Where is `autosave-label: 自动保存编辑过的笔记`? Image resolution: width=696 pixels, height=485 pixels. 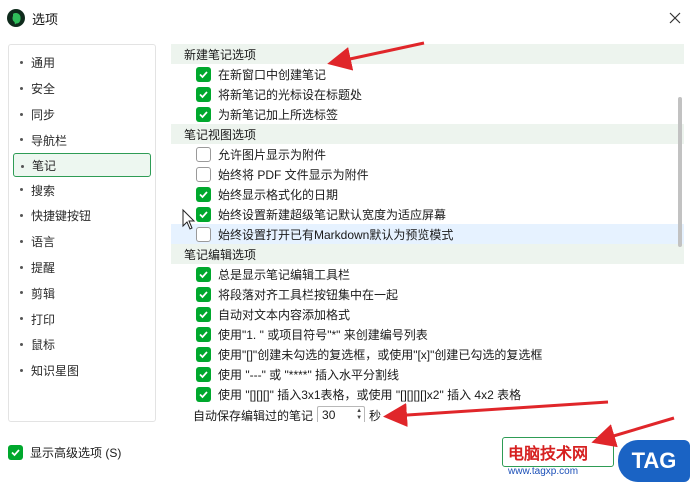 autosave-label: 自动保存编辑过的笔记 is located at coordinates (253, 415).